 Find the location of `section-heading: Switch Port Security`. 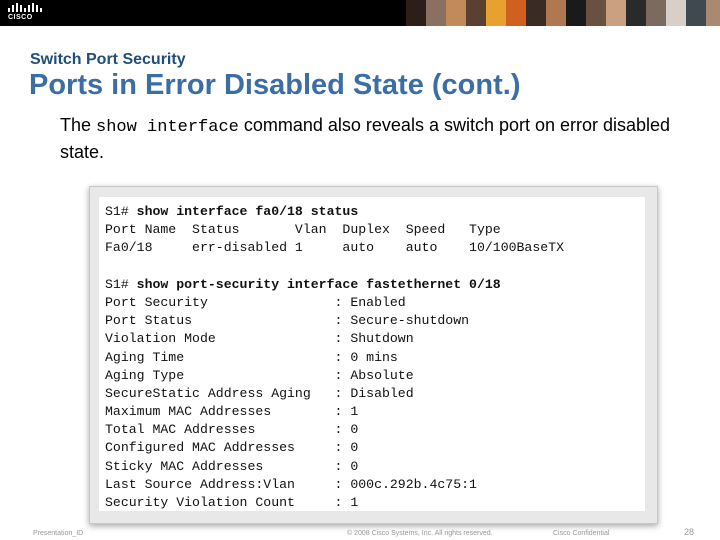

section-heading: Switch Port Security is located at coordinates (108, 59).